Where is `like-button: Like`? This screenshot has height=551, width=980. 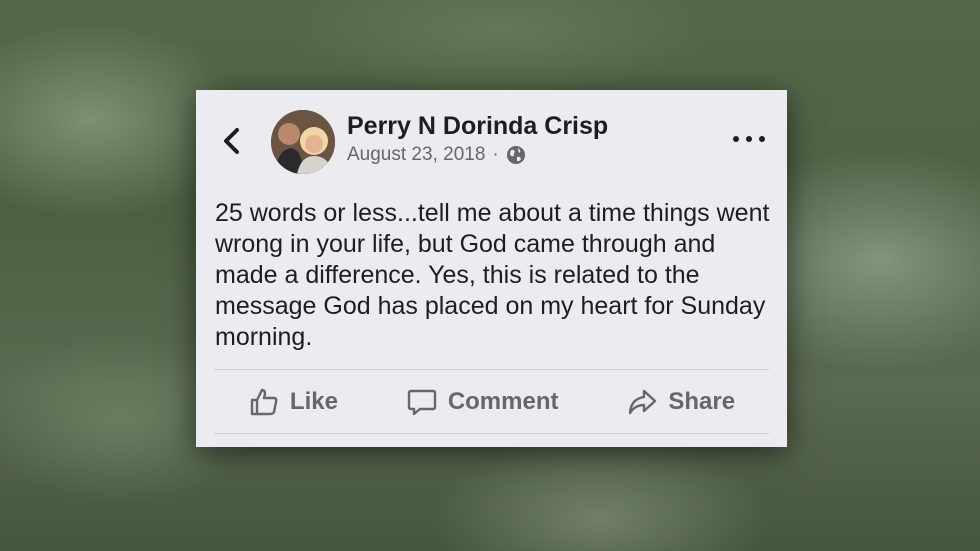 like-button: Like is located at coordinates (293, 402).